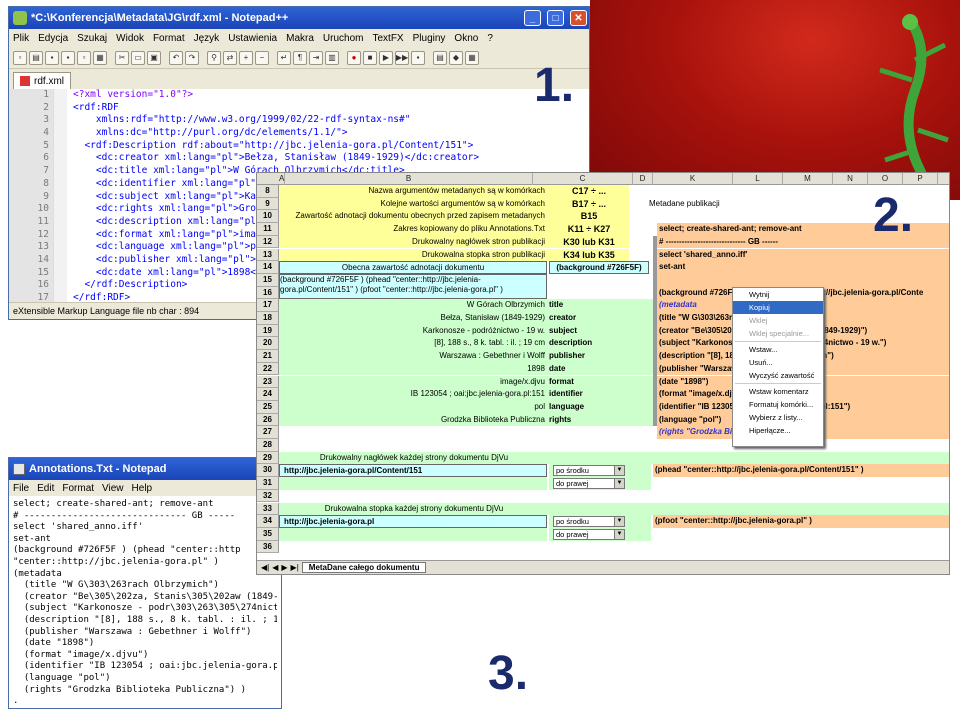  I want to click on metadata-value: Karkonosze - podróżnictwo - 19 w., so click(413, 331).